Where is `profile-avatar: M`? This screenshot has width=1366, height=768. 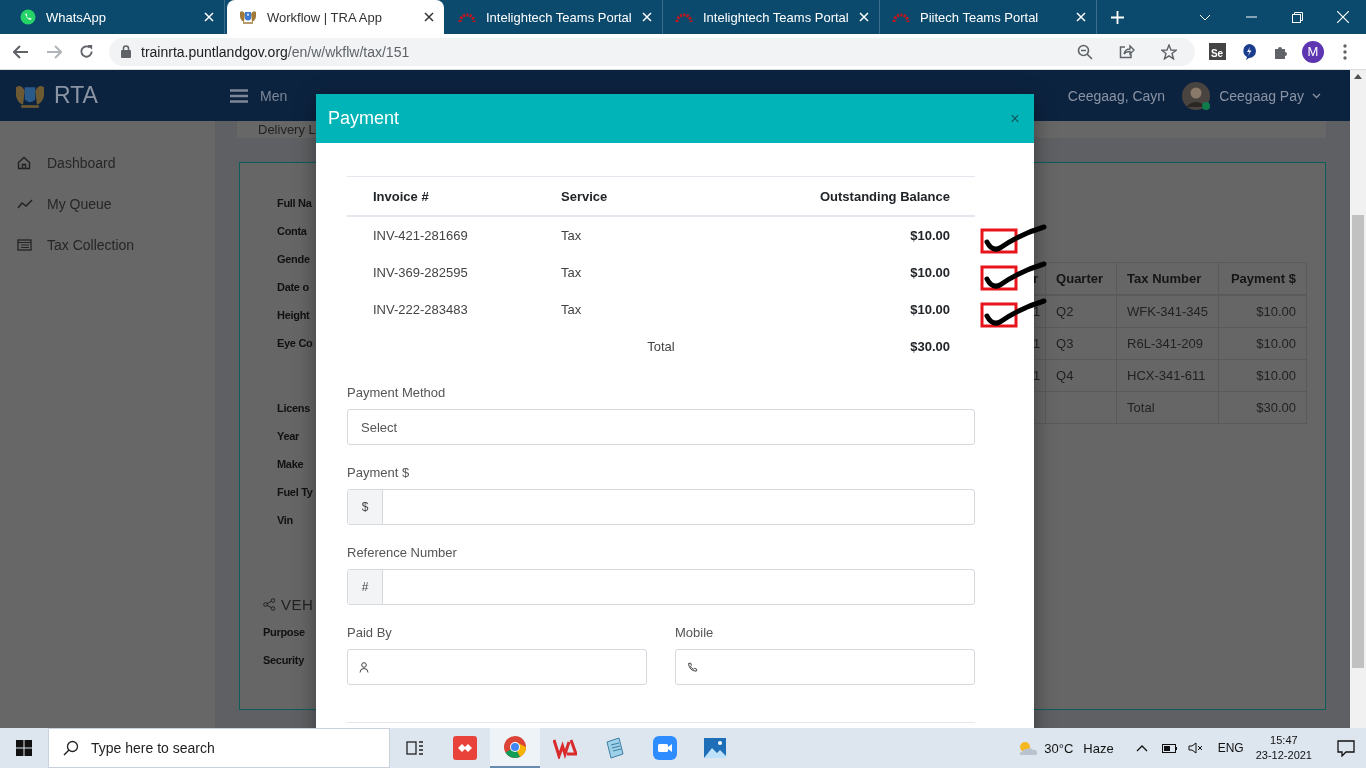
profile-avatar: M is located at coordinates (1313, 51).